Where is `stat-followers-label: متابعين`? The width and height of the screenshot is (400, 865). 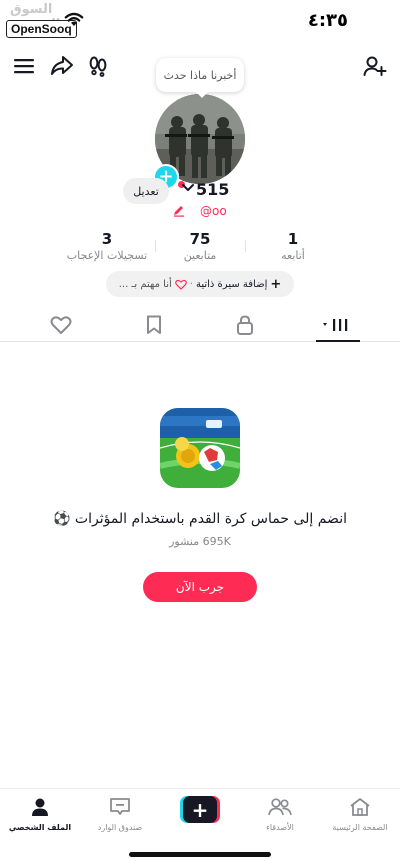 stat-followers-label: متابعين is located at coordinates (200, 255).